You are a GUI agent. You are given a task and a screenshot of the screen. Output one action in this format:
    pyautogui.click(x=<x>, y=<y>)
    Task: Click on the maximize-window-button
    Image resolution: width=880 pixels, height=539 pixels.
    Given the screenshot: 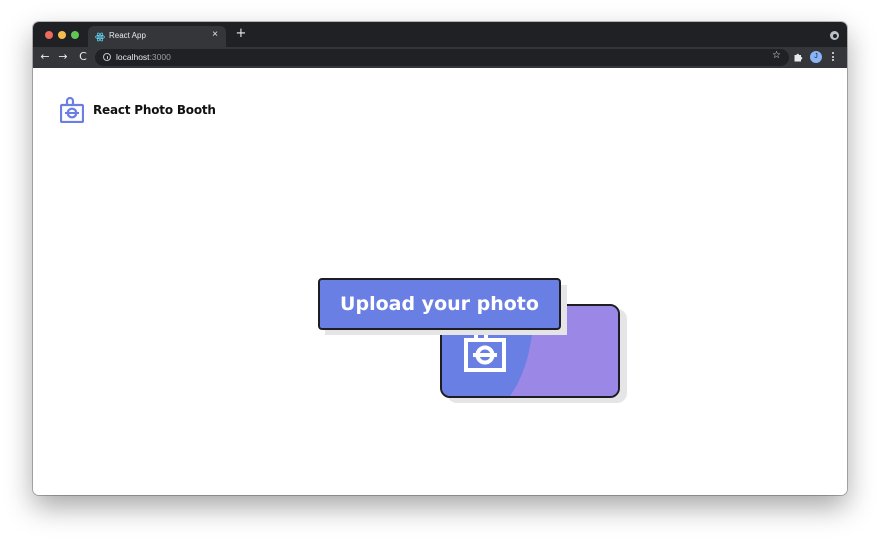 What is the action you would take?
    pyautogui.click(x=75, y=35)
    